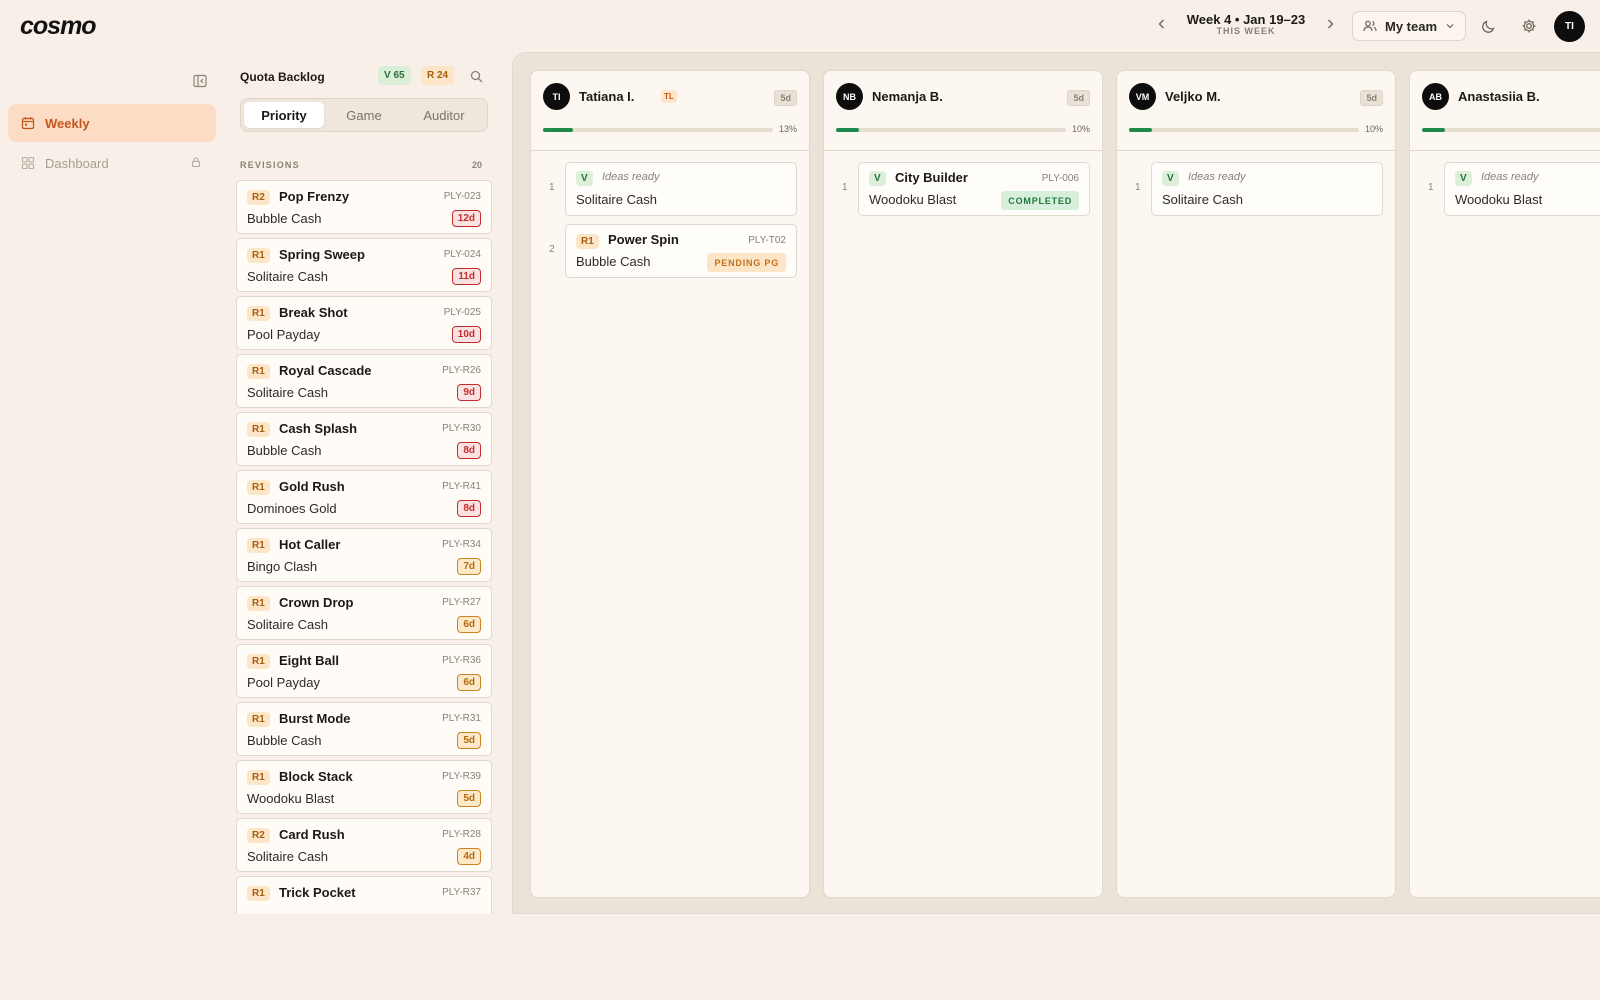  Describe the element at coordinates (461, 834) in the screenshot. I see `backlog-card-code: PLY-R28` at that location.